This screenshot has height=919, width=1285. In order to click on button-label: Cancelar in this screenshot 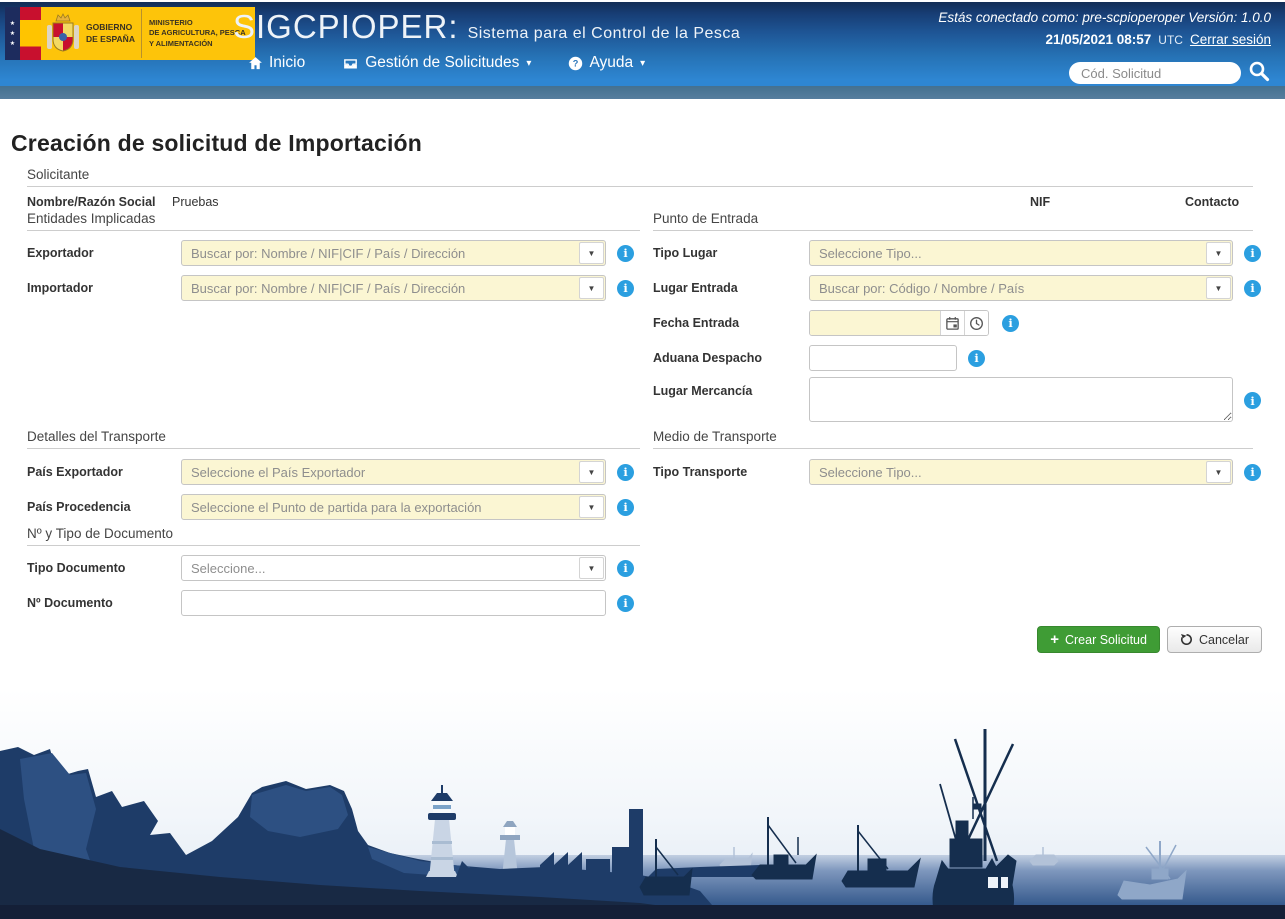, I will do `click(1223, 639)`.